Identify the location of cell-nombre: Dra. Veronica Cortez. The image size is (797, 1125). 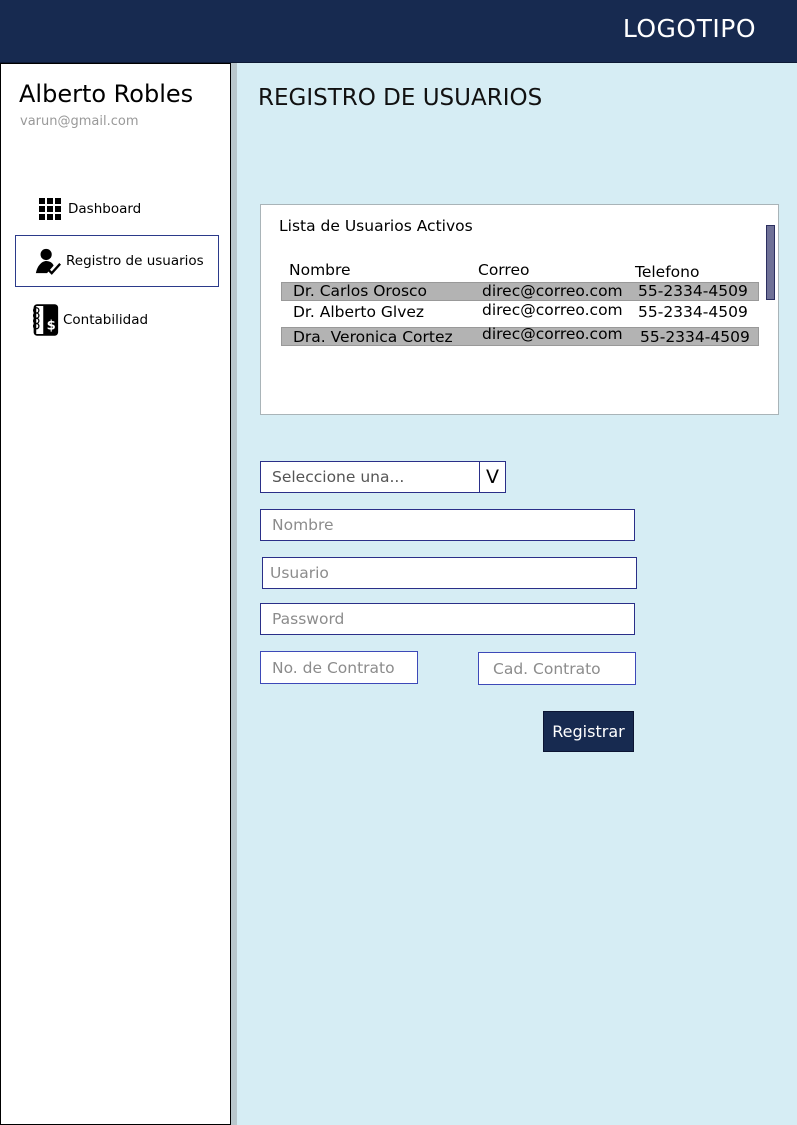
(373, 337).